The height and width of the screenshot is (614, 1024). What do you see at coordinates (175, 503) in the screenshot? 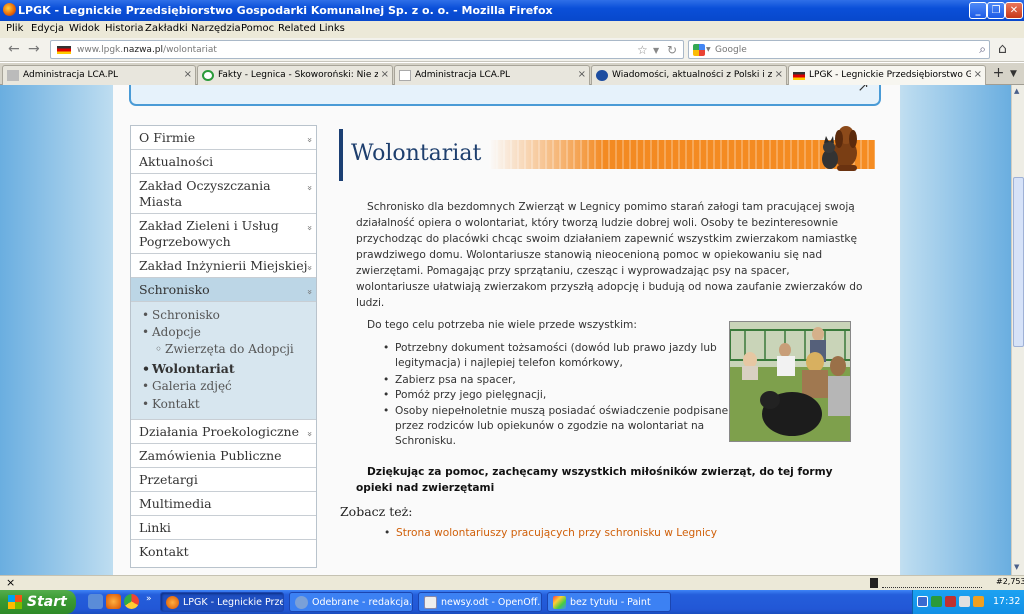
I see `sidebar-item-label: Multimedia` at bounding box center [175, 503].